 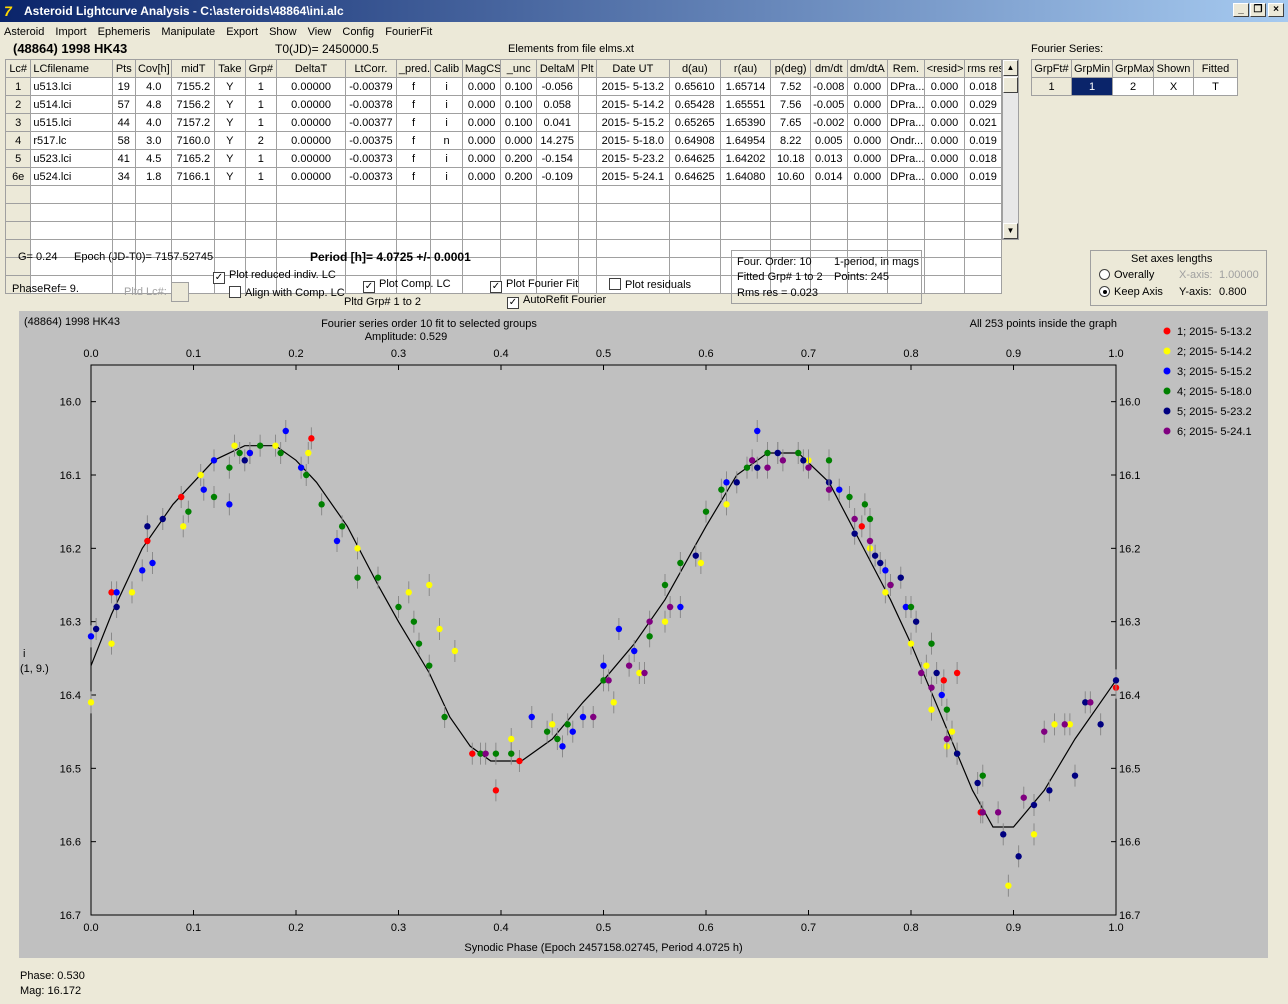 What do you see at coordinates (1258, 10) in the screenshot?
I see `restore-button: ❐` at bounding box center [1258, 10].